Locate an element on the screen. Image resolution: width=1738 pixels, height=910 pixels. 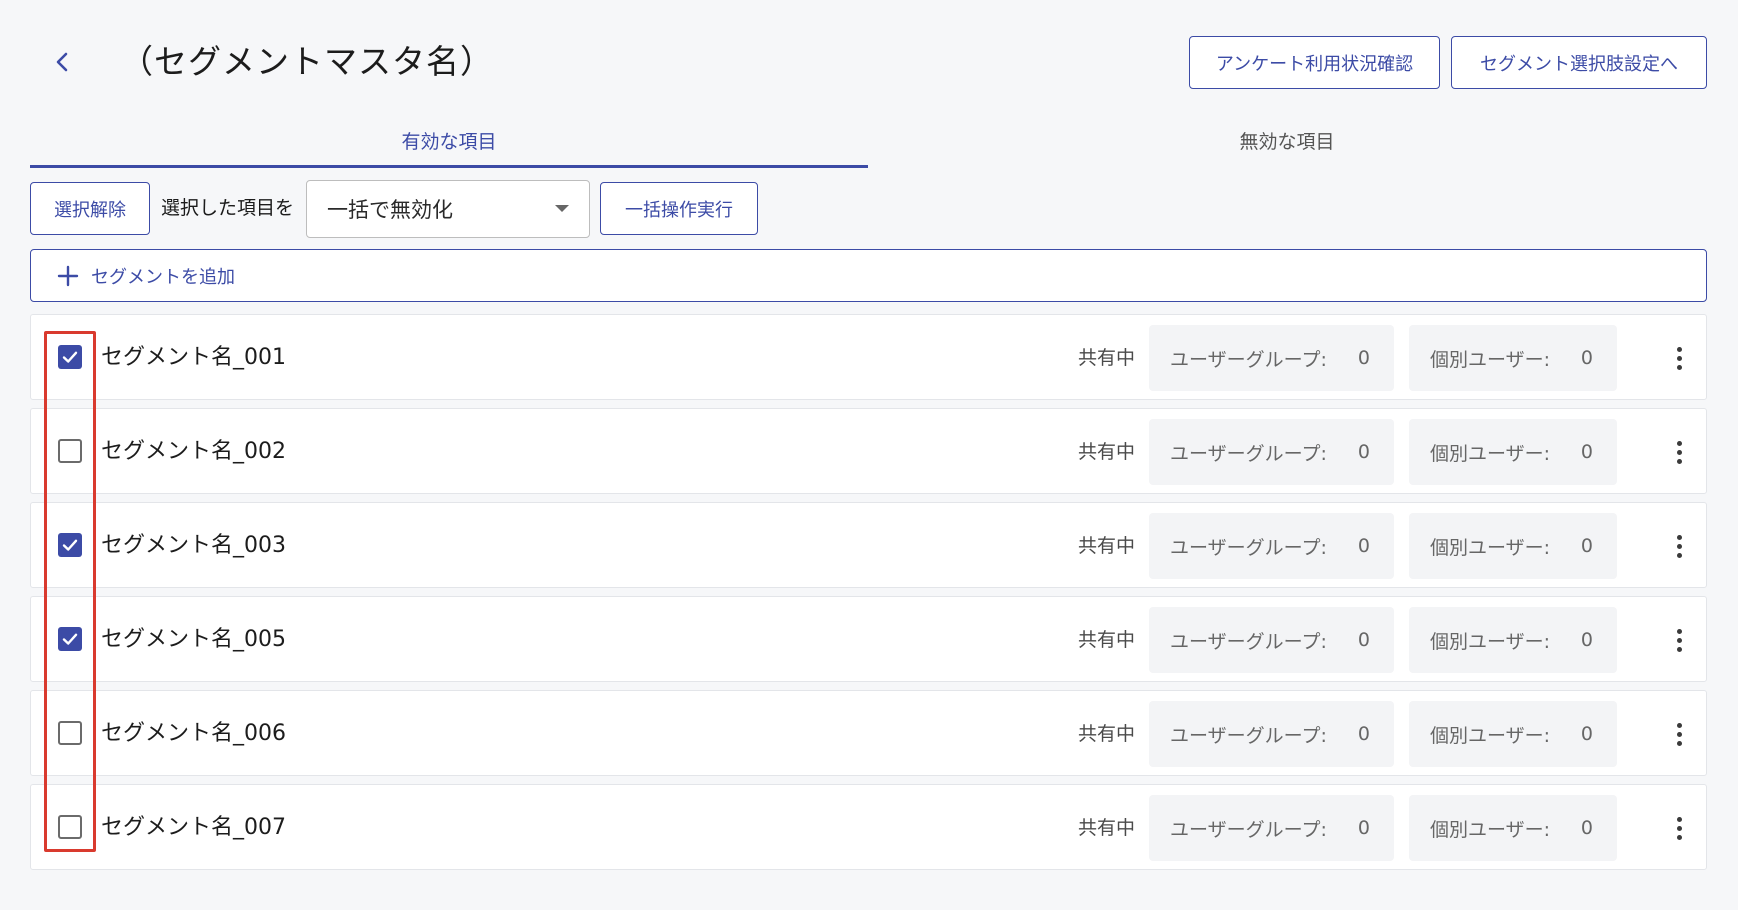
add-segment-label: セグメントを追加 is located at coordinates (163, 277).